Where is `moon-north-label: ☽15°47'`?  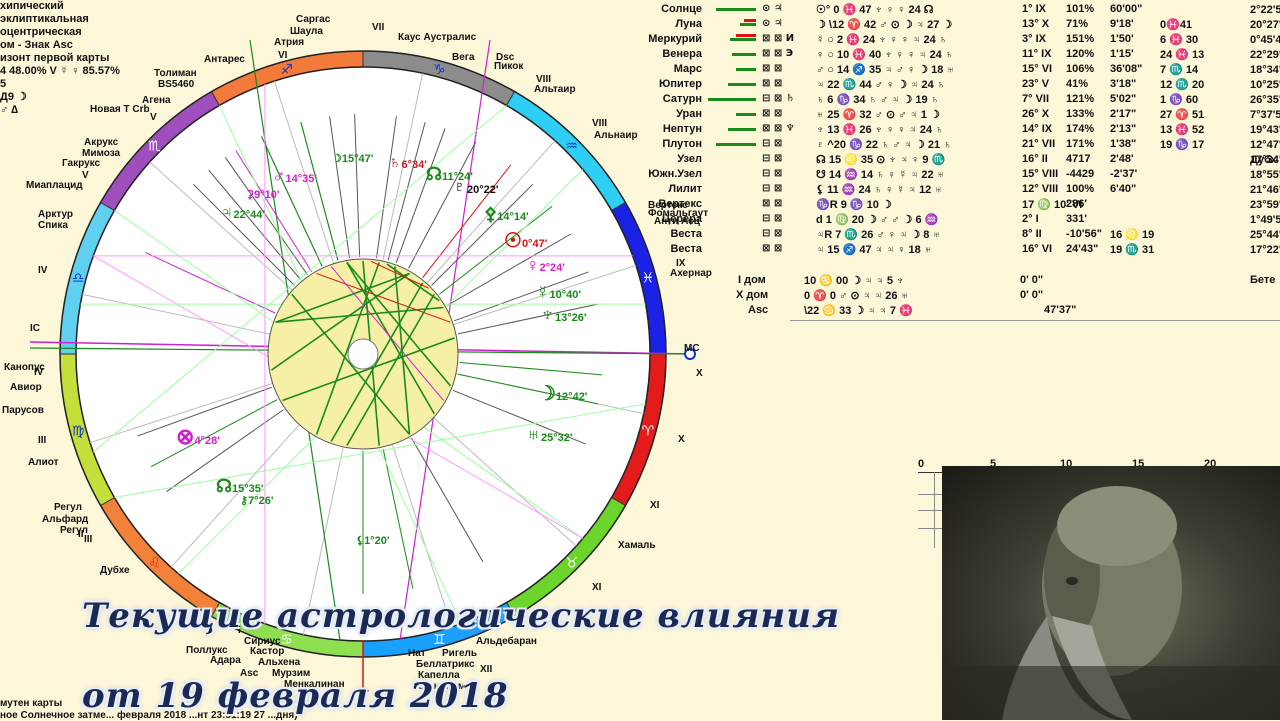
moon-north-label: ☽15°47' is located at coordinates (352, 158).